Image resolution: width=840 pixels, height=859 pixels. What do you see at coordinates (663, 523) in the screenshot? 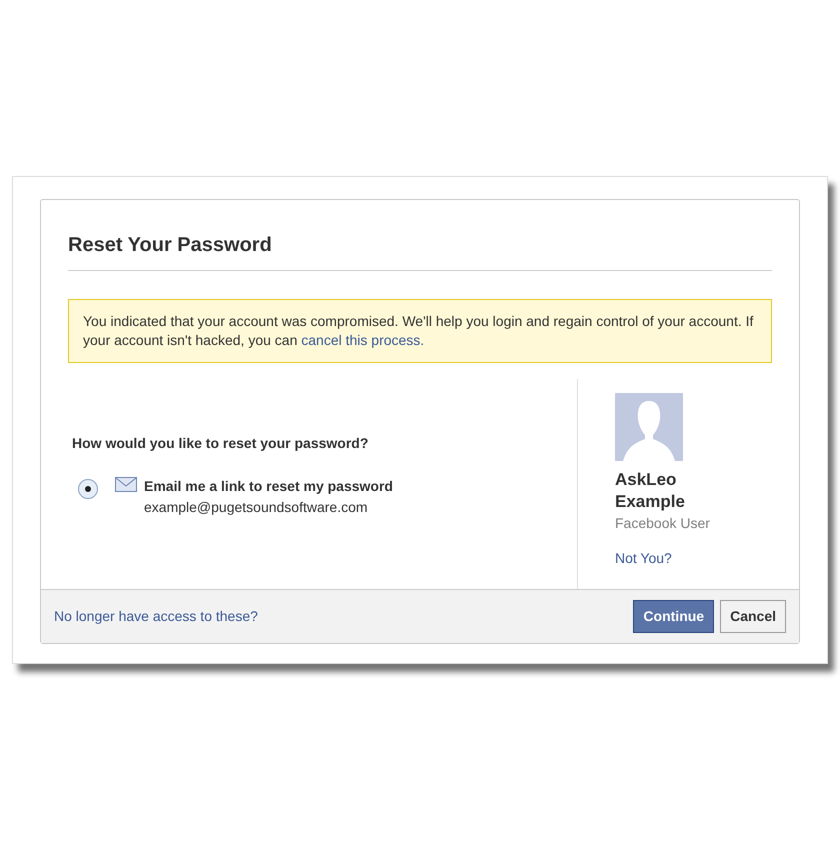
I see `profile-subtitle: Facebook User` at bounding box center [663, 523].